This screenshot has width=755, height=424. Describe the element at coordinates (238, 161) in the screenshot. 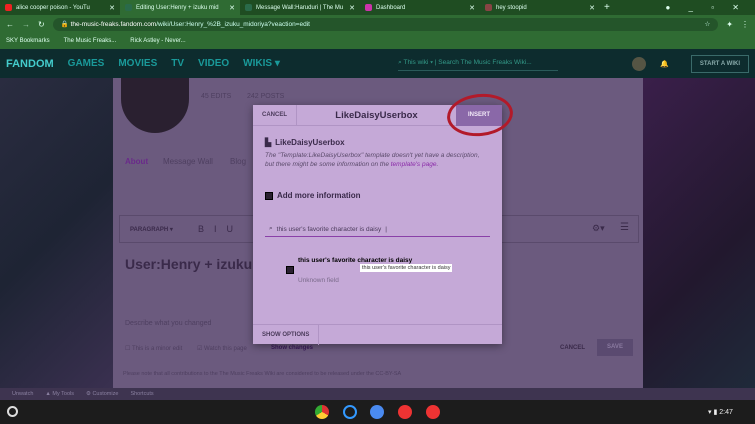

I see `tab-blog: Blog` at that location.